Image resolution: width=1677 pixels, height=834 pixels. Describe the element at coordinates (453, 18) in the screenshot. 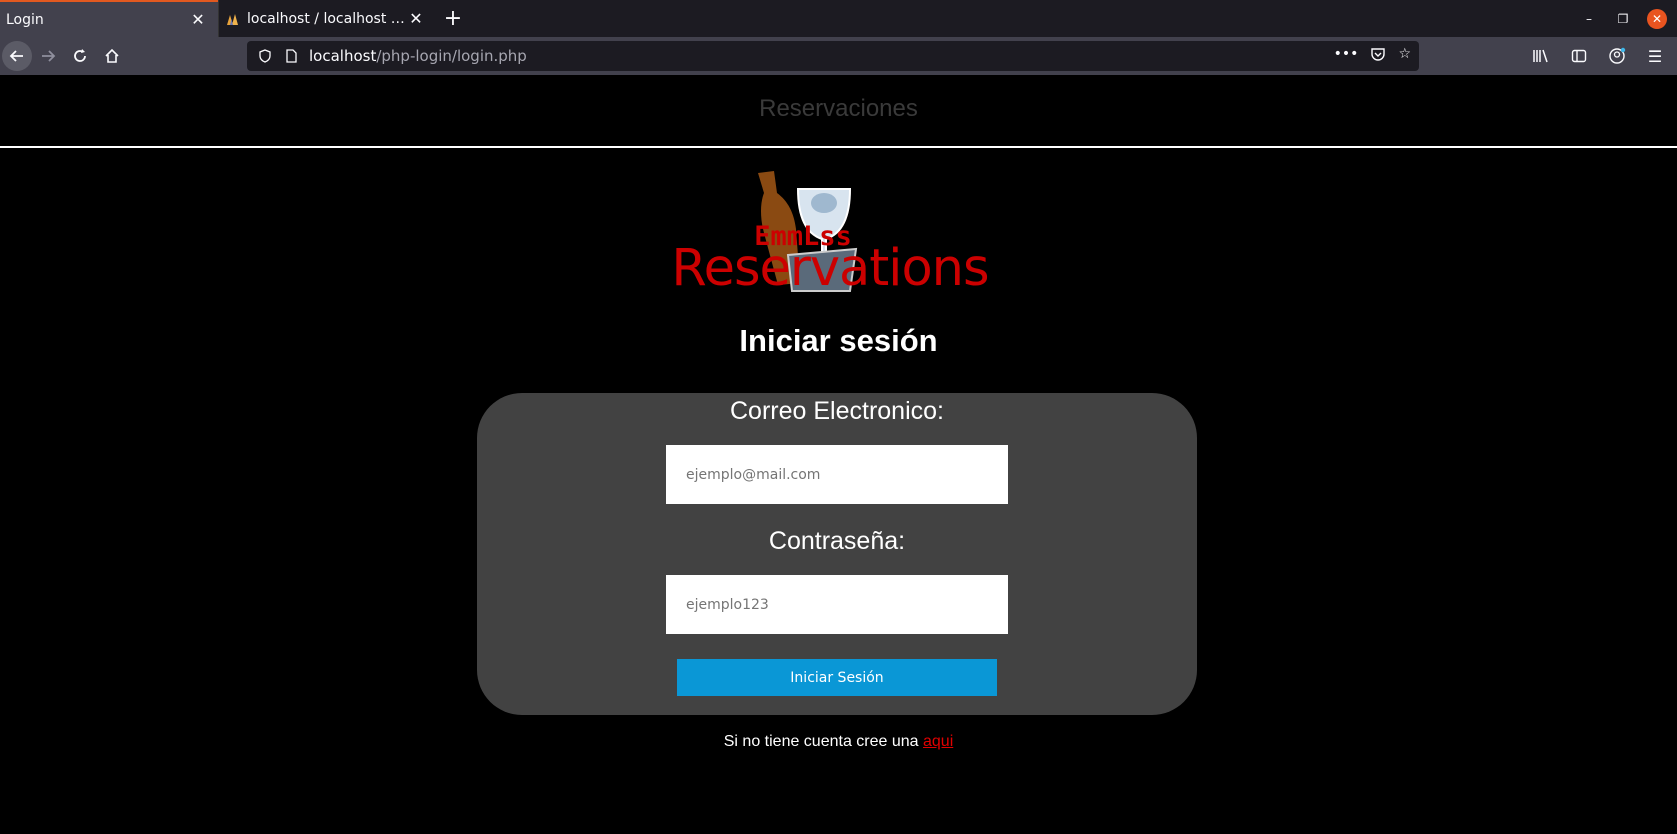

I see `new-tab-icon: +` at that location.